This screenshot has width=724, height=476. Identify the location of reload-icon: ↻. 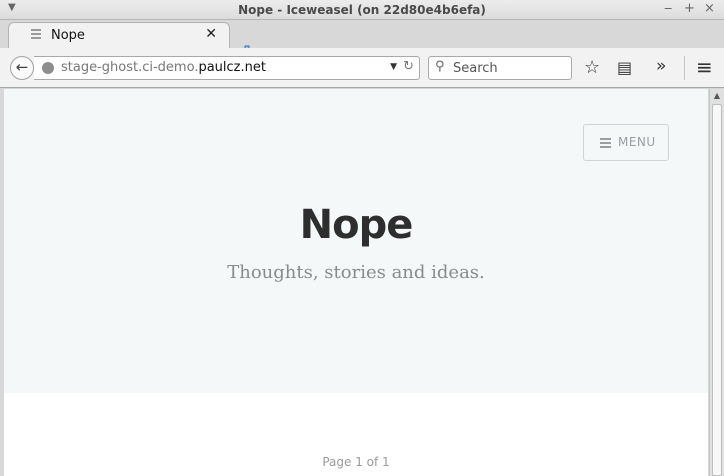
(408, 66).